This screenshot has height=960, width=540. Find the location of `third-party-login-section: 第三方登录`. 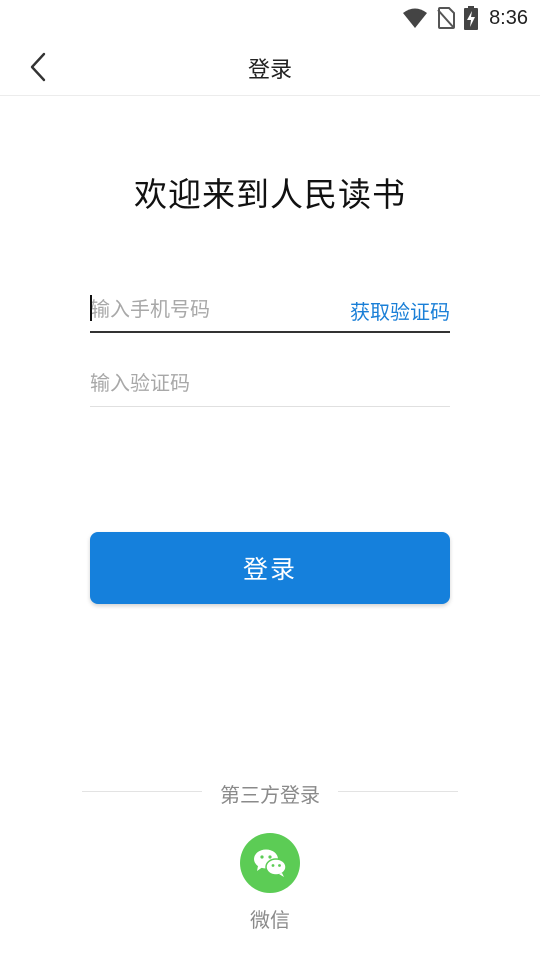

third-party-login-section: 第三方登录 is located at coordinates (270, 793).